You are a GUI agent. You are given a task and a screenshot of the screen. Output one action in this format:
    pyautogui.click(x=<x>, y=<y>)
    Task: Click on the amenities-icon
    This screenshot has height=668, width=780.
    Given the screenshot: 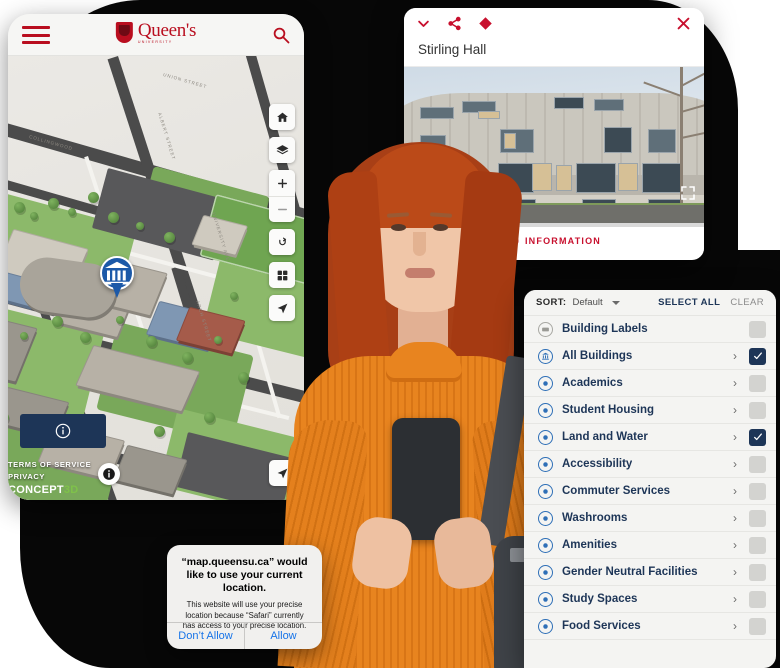 What is the action you would take?
    pyautogui.click(x=545, y=545)
    